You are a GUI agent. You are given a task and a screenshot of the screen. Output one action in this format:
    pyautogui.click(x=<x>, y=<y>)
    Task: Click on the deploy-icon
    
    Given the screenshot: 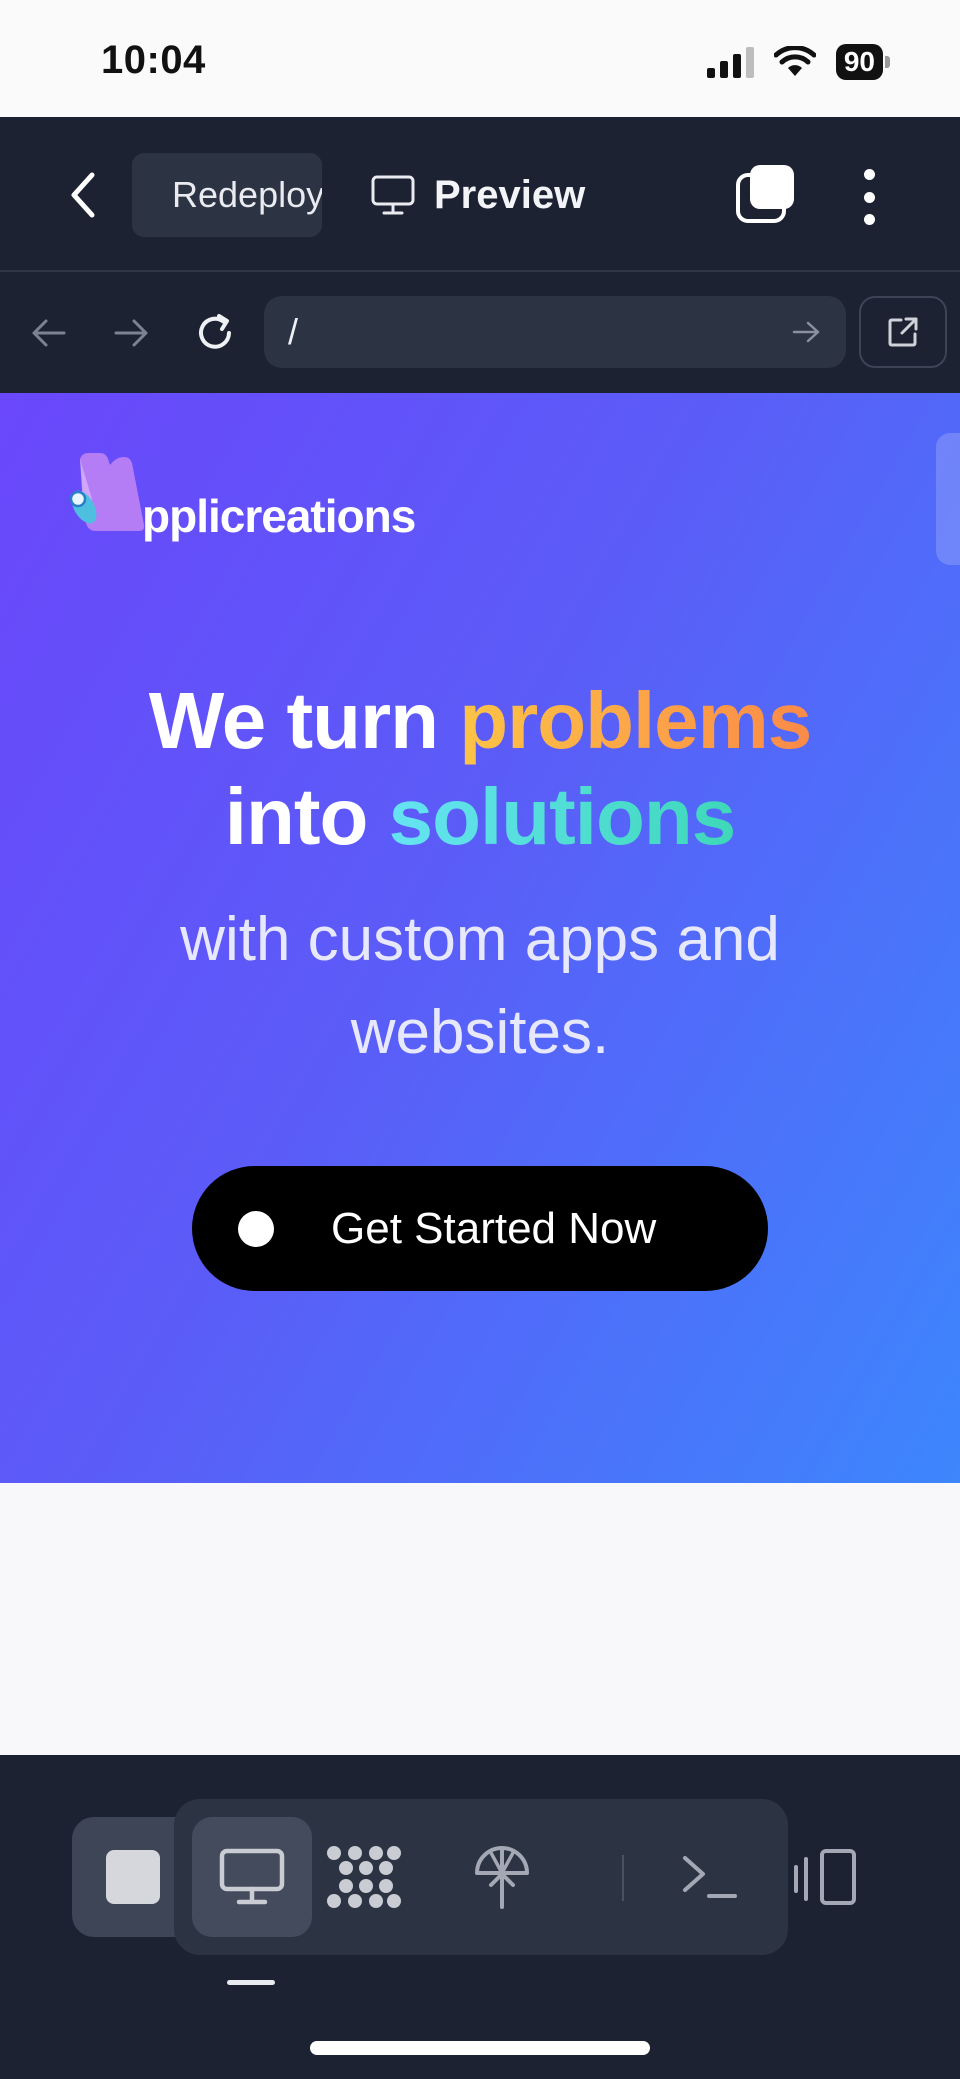 What is the action you would take?
    pyautogui.click(x=502, y=1877)
    